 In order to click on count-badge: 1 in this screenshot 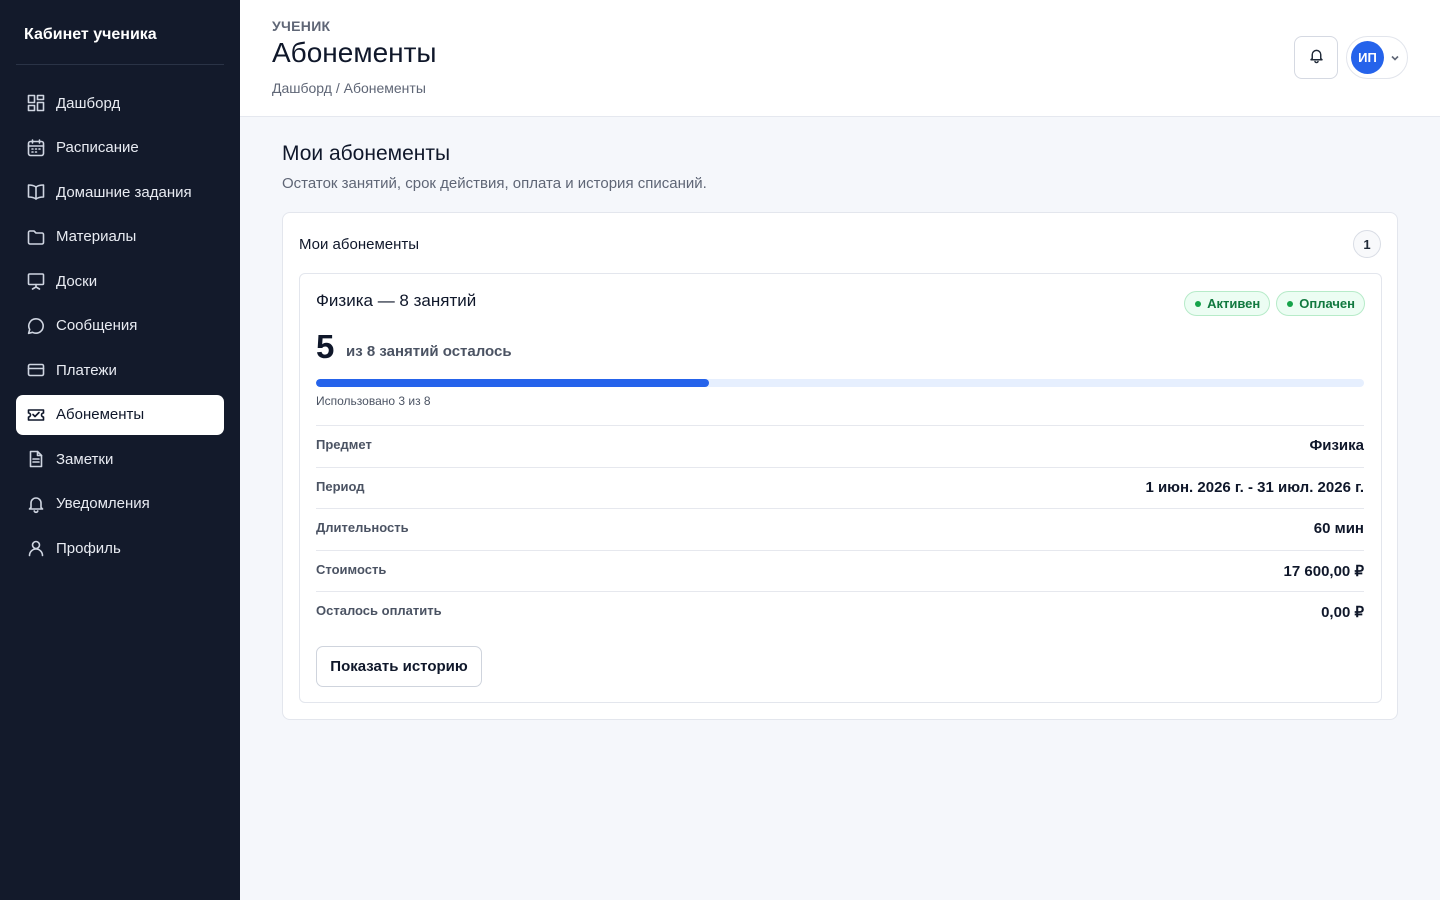, I will do `click(1367, 244)`.